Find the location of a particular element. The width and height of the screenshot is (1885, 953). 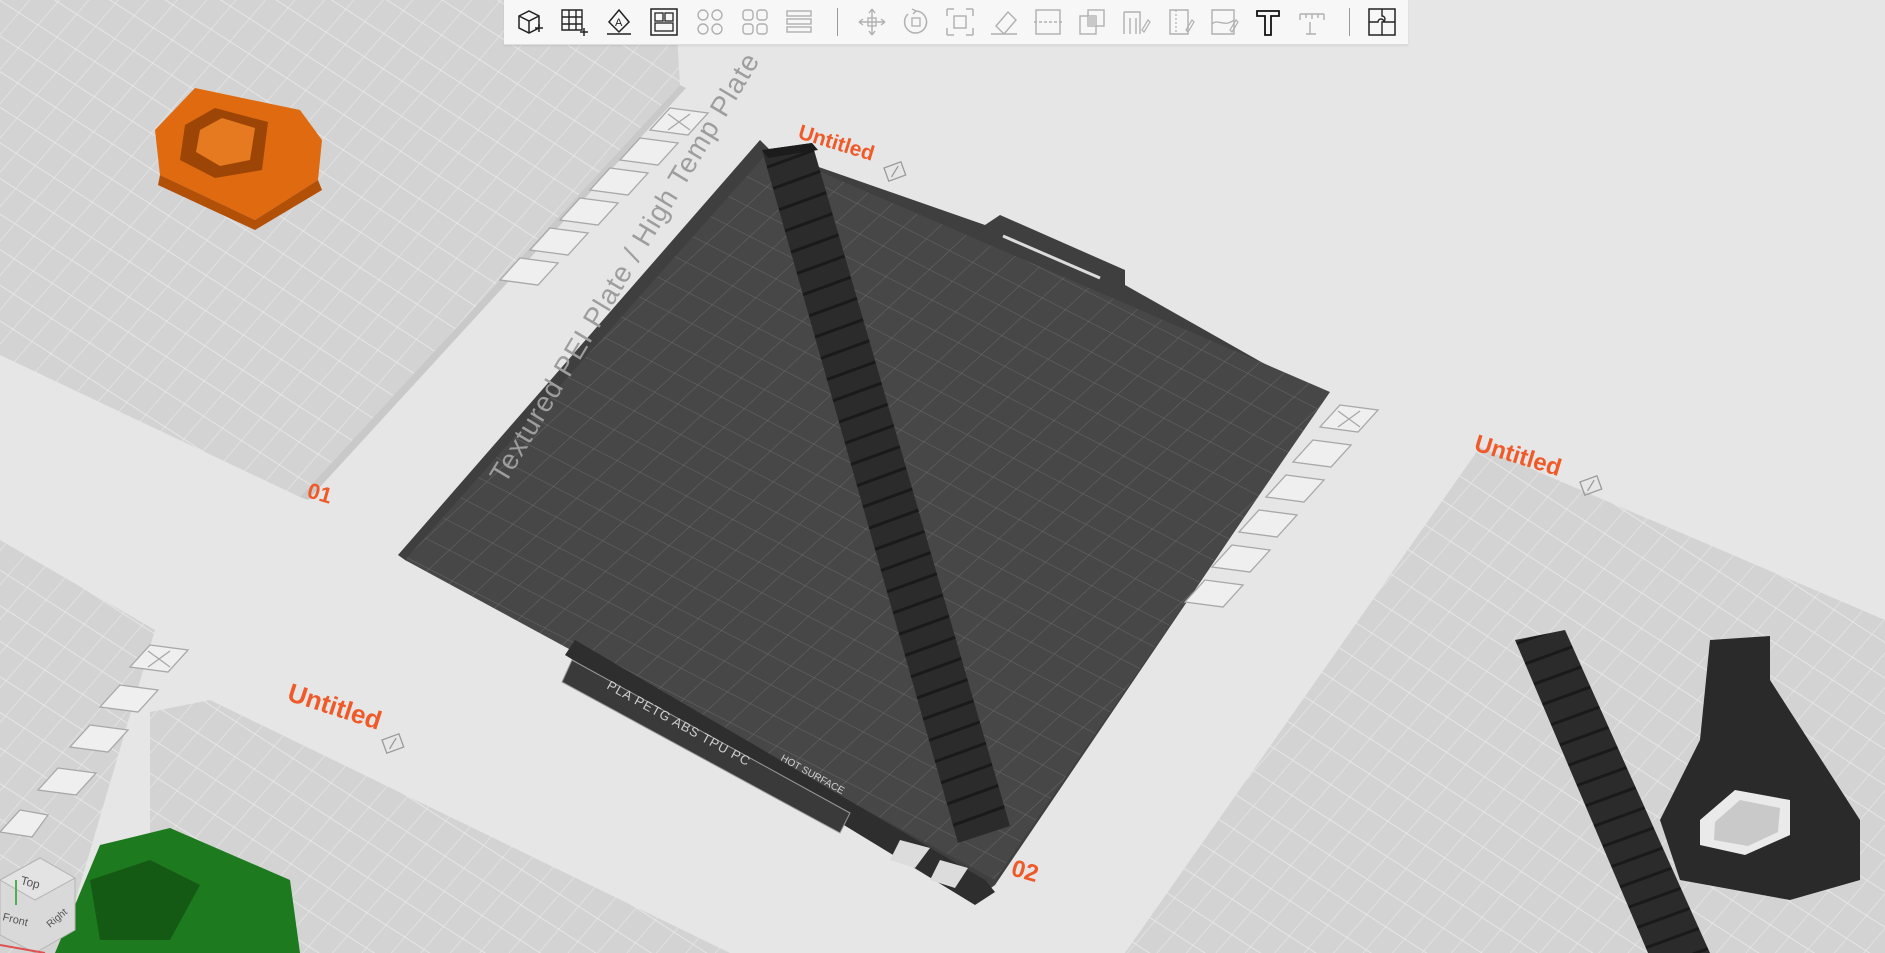

lay-on-face-icon is located at coordinates (1004, 23).